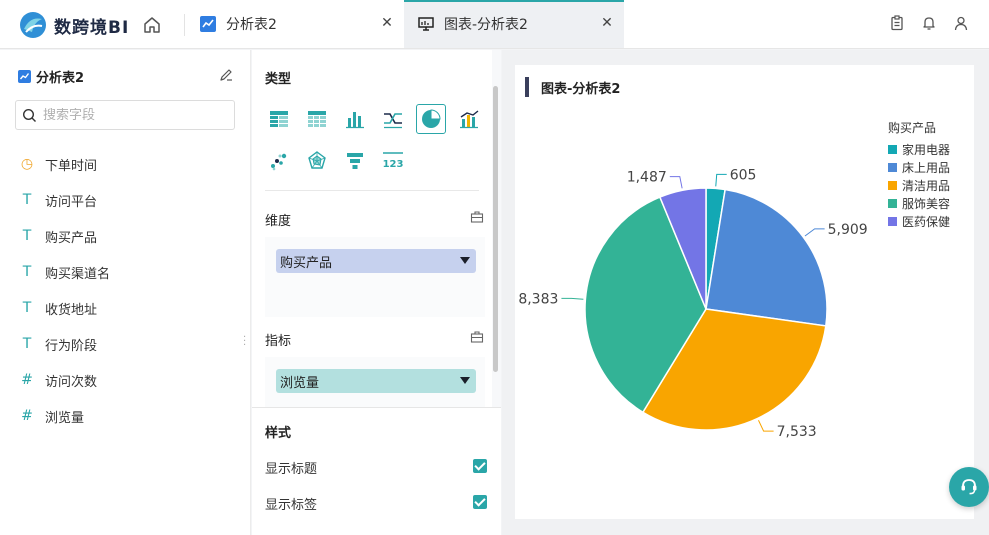 The width and height of the screenshot is (989, 535). Describe the element at coordinates (477, 217) in the screenshot. I see `dimension-settings-icon` at that location.